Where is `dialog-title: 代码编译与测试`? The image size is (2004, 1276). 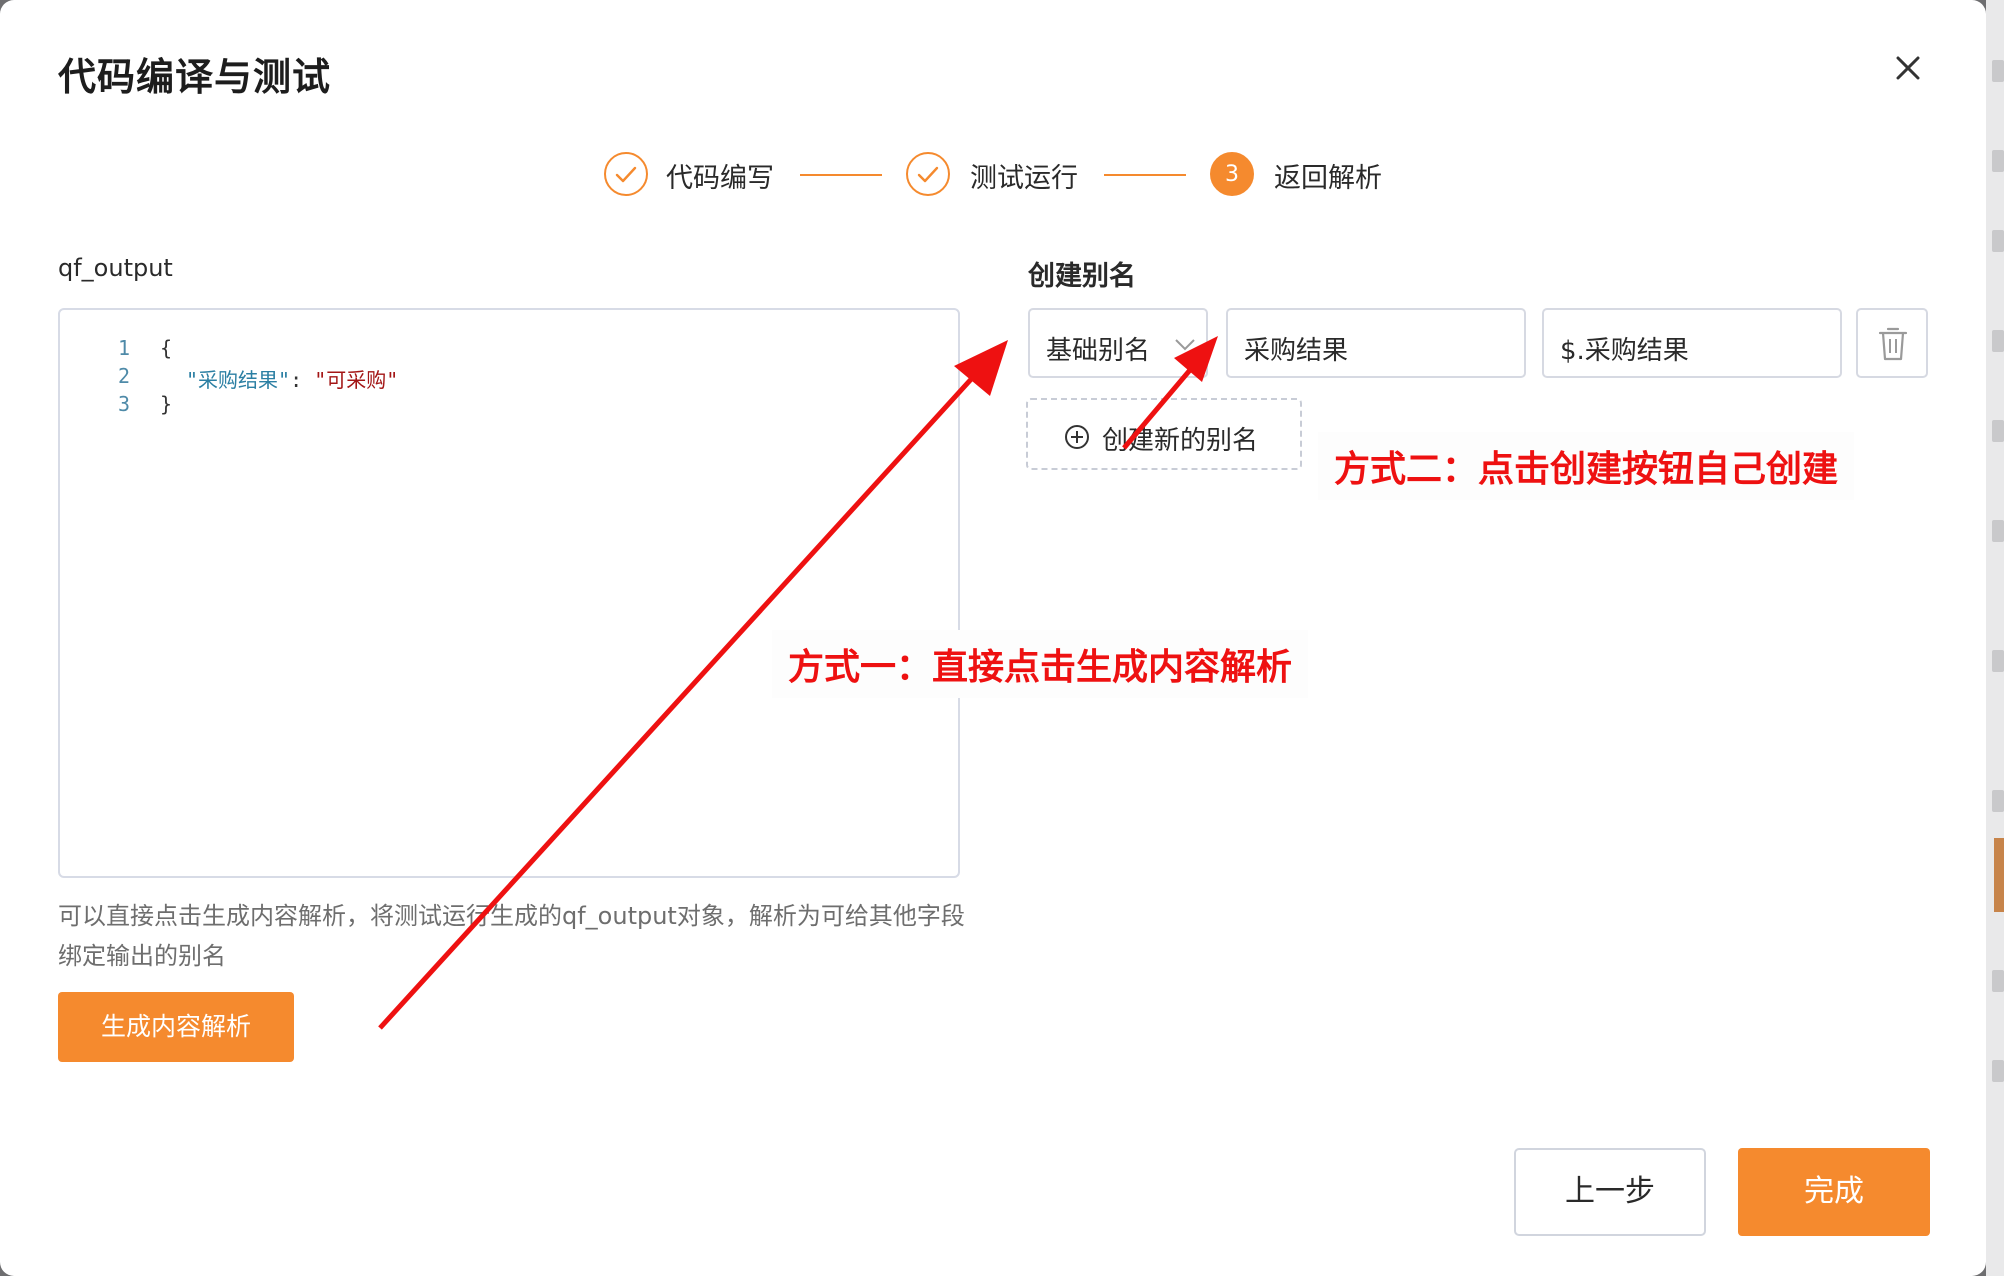
dialog-title: 代码编译与测试 is located at coordinates (195, 77).